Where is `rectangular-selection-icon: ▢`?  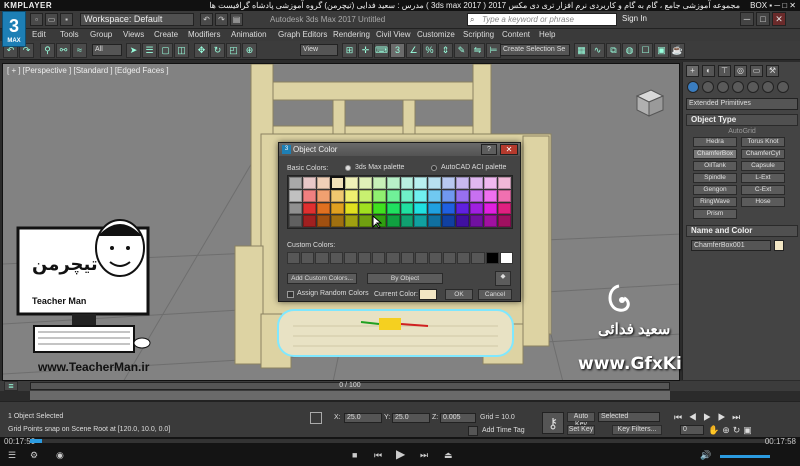
rectangular-selection-icon: ▢ is located at coordinates (165, 50).